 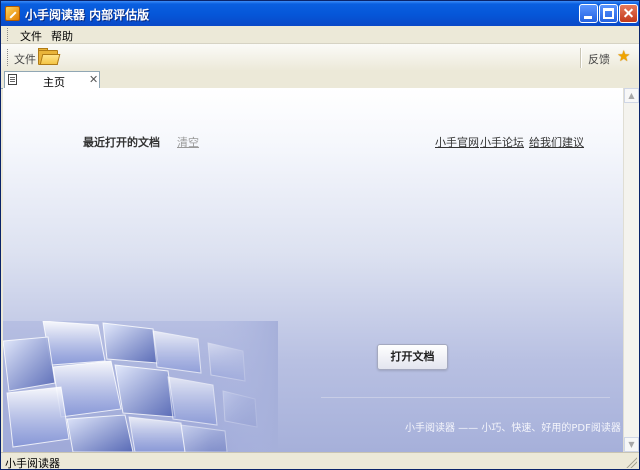 I want to click on tagline: 小手阅读器 —— 小巧、快速、好用的PDF阅读器, so click(x=513, y=428).